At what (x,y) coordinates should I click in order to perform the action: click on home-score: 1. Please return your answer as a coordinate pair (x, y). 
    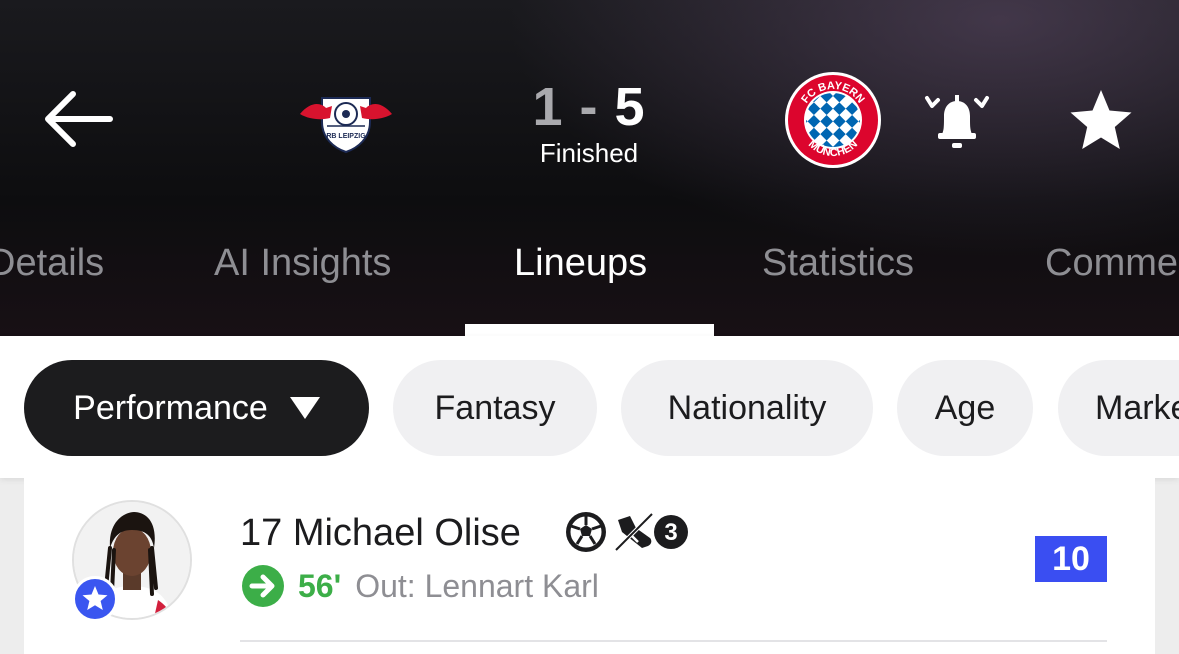
    Looking at the image, I should click on (548, 107).